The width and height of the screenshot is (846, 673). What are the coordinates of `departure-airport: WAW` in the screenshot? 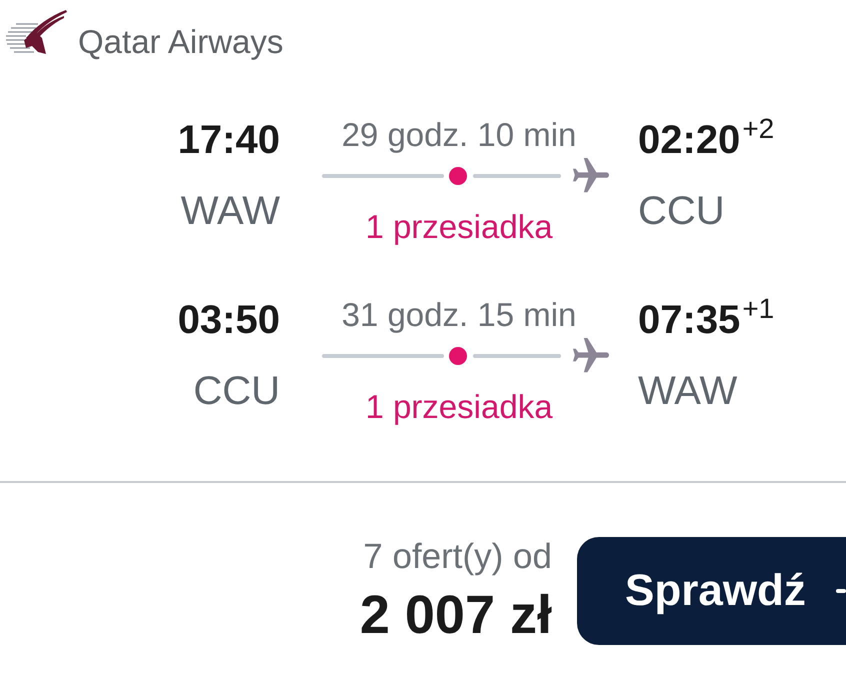 It's located at (230, 211).